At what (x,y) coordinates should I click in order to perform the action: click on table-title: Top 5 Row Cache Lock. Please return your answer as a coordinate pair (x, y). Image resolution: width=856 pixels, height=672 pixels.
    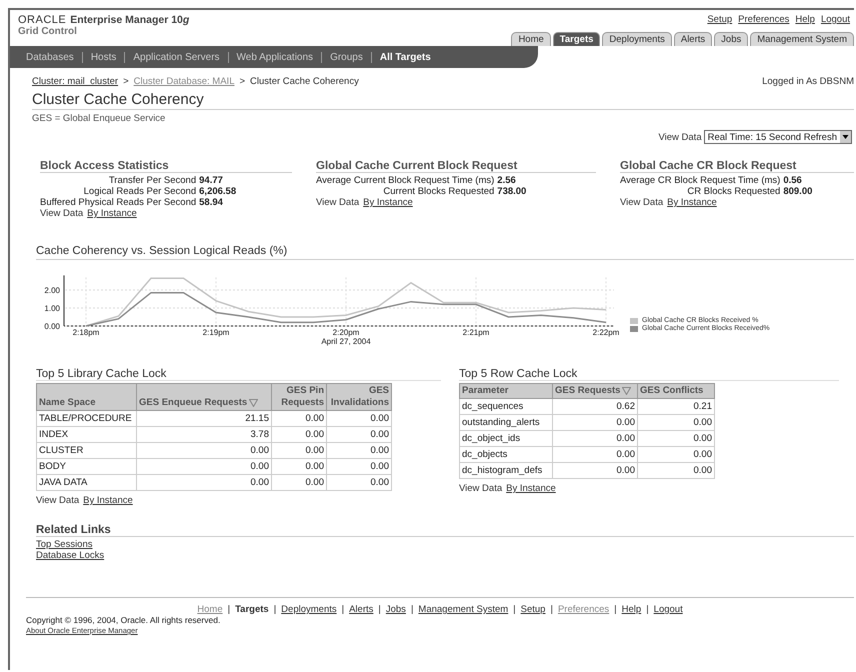
    Looking at the image, I should click on (649, 374).